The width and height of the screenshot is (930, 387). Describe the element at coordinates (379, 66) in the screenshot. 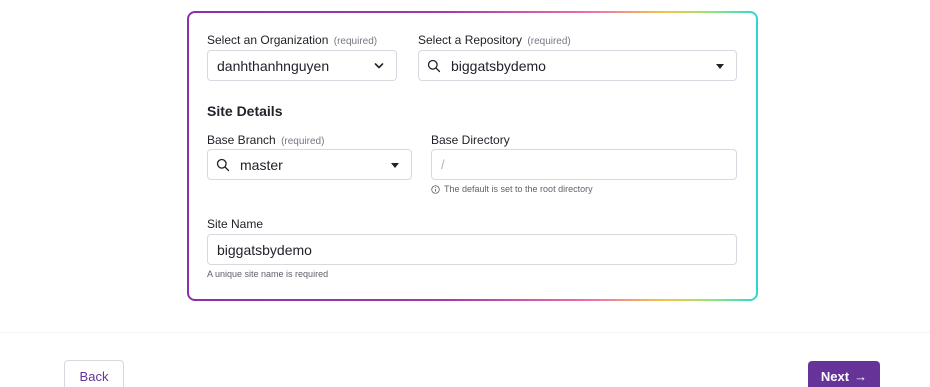

I see `chevron-down-icon` at that location.